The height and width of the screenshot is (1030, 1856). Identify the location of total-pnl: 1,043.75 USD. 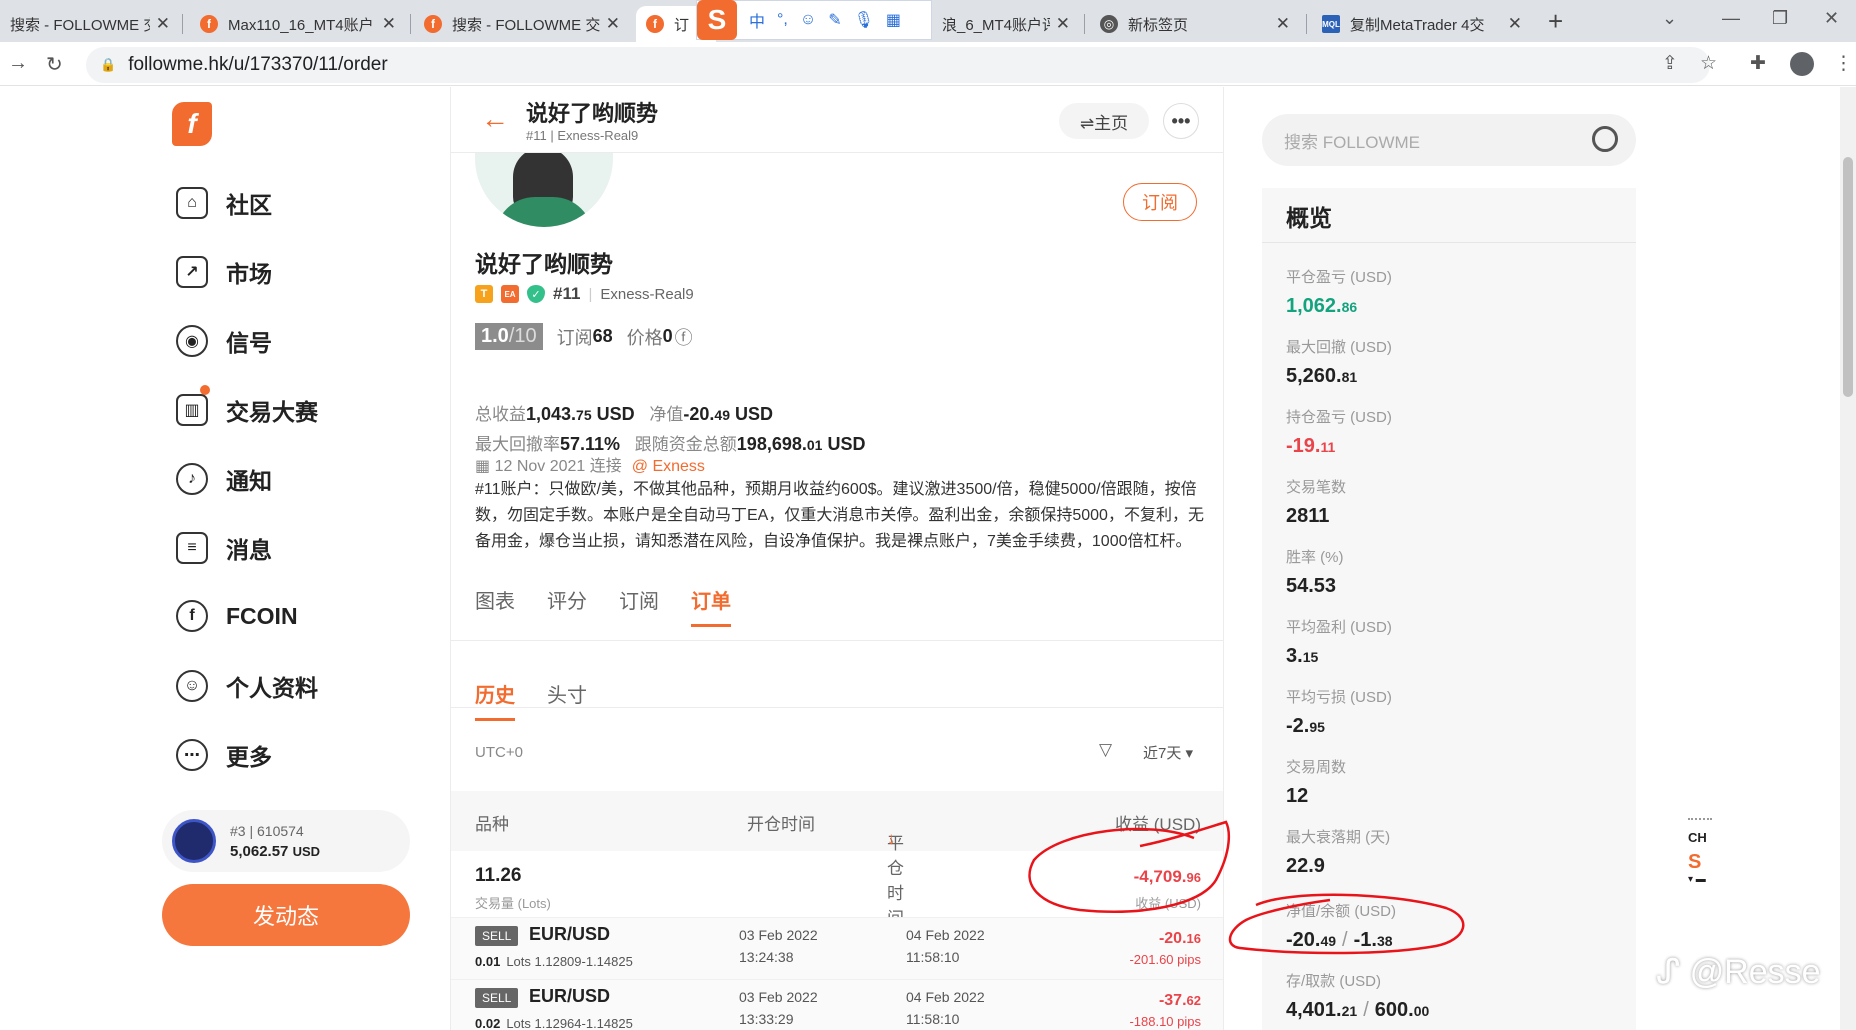
(580, 414).